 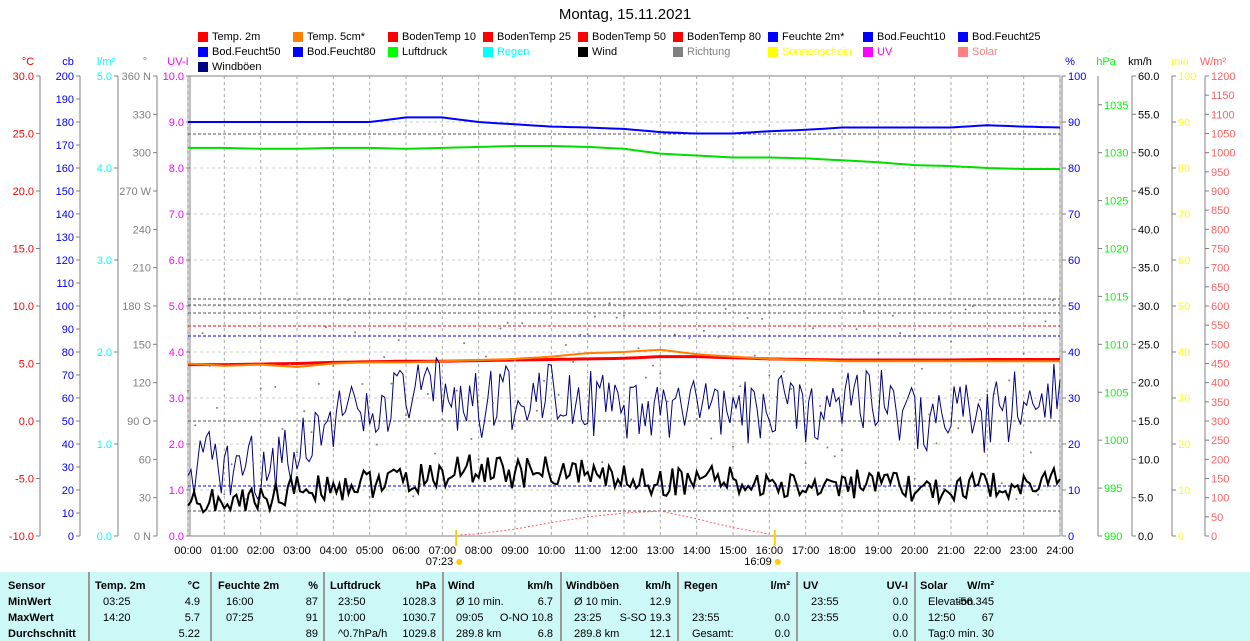 I want to click on table-cell: 1028.3, so click(x=419, y=602).